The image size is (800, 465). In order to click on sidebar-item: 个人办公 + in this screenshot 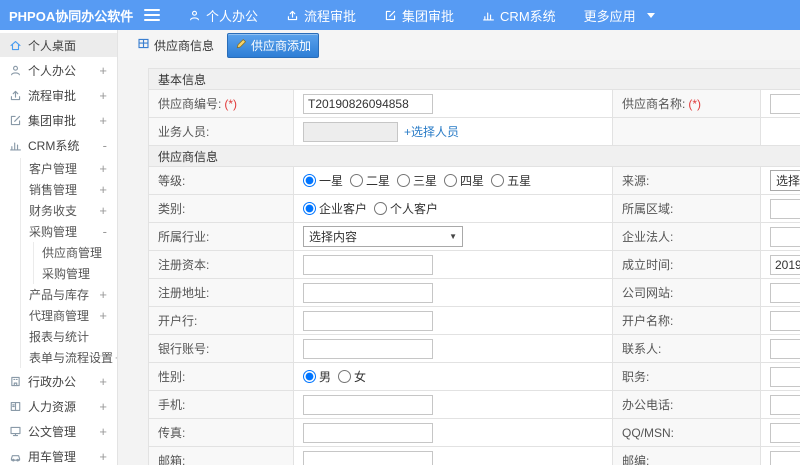, I will do `click(58, 70)`.